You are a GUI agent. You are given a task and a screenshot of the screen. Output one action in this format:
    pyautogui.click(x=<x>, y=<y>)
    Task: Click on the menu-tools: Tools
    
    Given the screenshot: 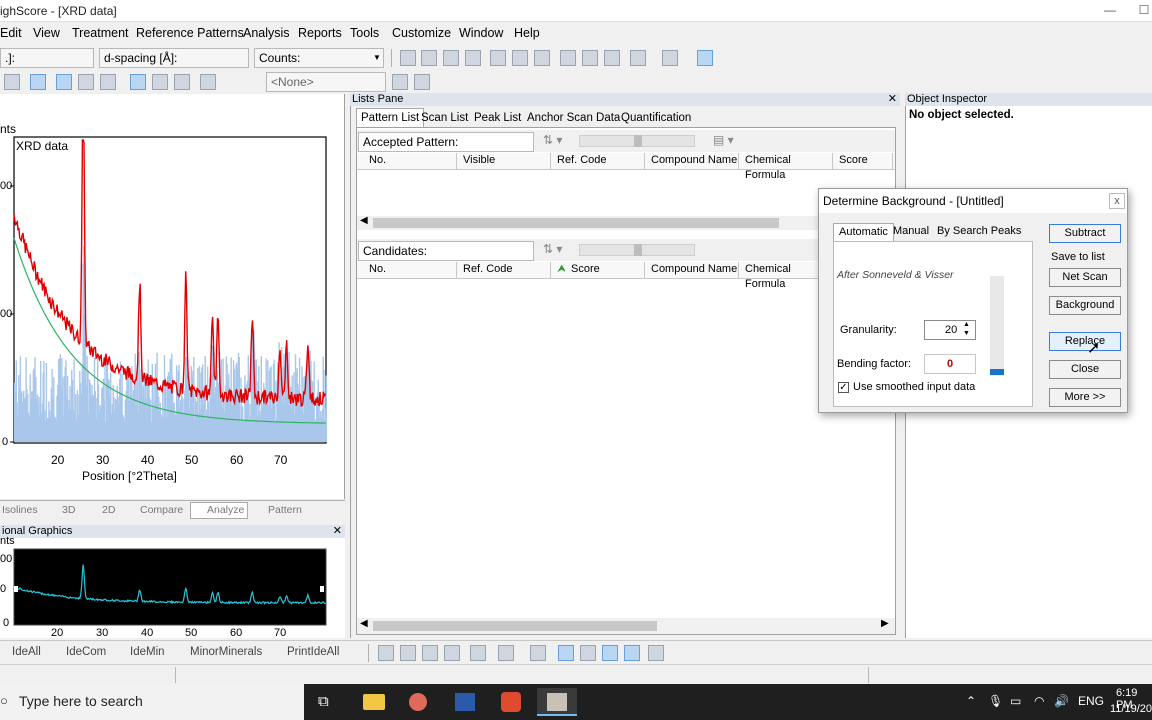 What is the action you would take?
    pyautogui.click(x=364, y=33)
    